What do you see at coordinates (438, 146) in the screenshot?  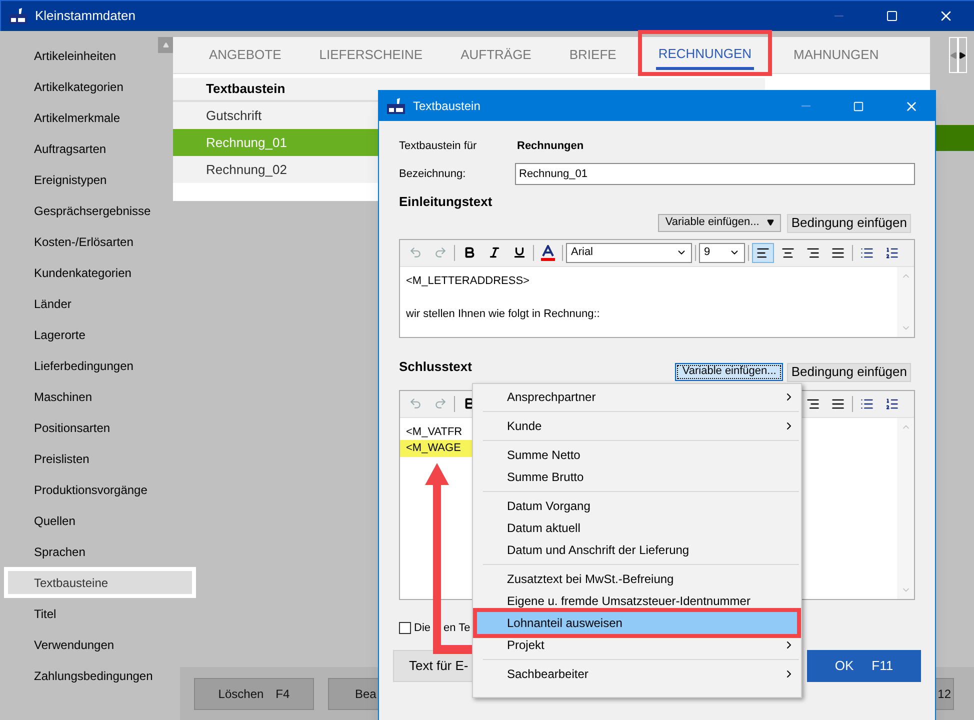 I see `field-label: Textbaustein für` at bounding box center [438, 146].